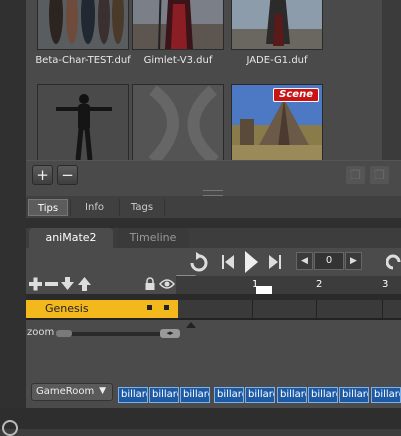  What do you see at coordinates (385, 284) in the screenshot?
I see `ruler-tick-label: 3` at bounding box center [385, 284].